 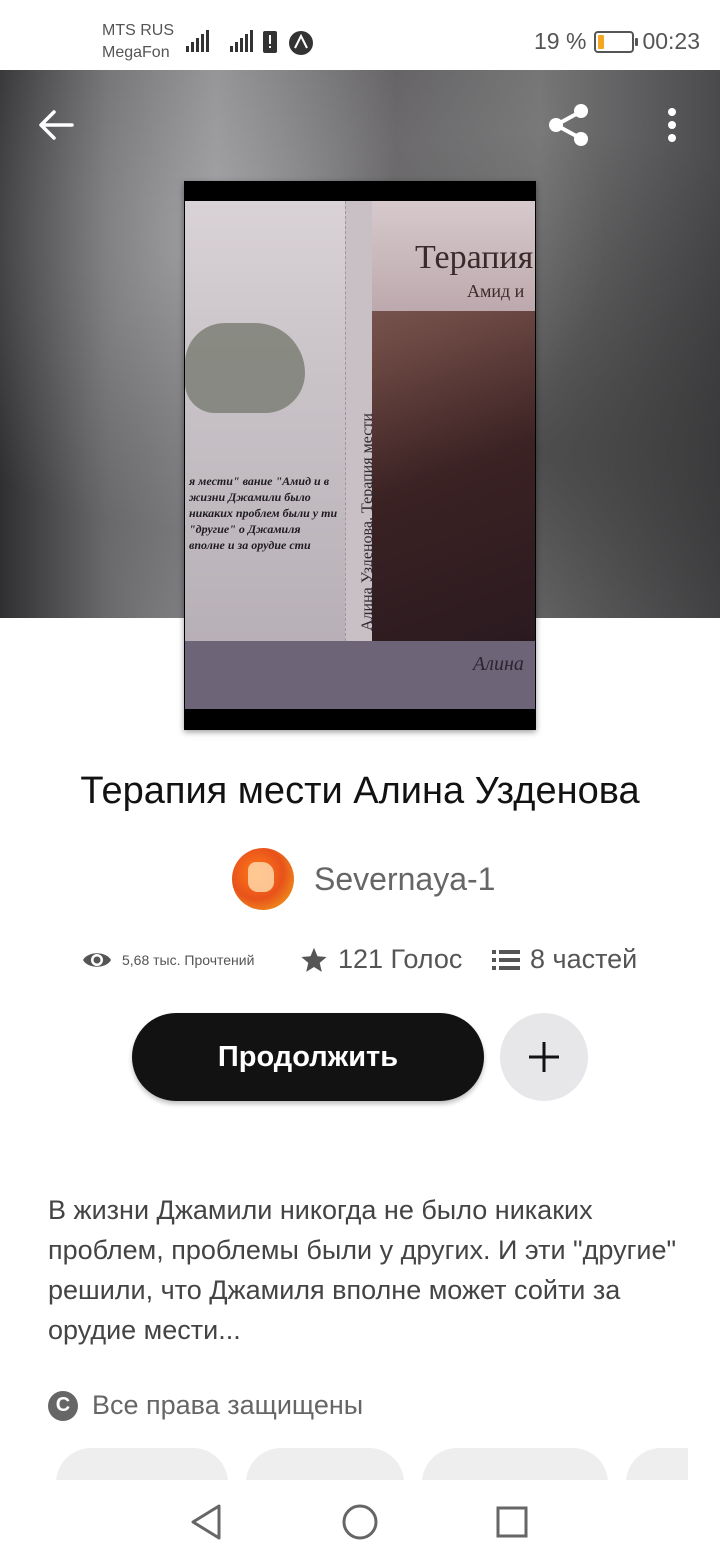 I want to click on copyright-notice: C Все права защищены, so click(x=205, y=1405).